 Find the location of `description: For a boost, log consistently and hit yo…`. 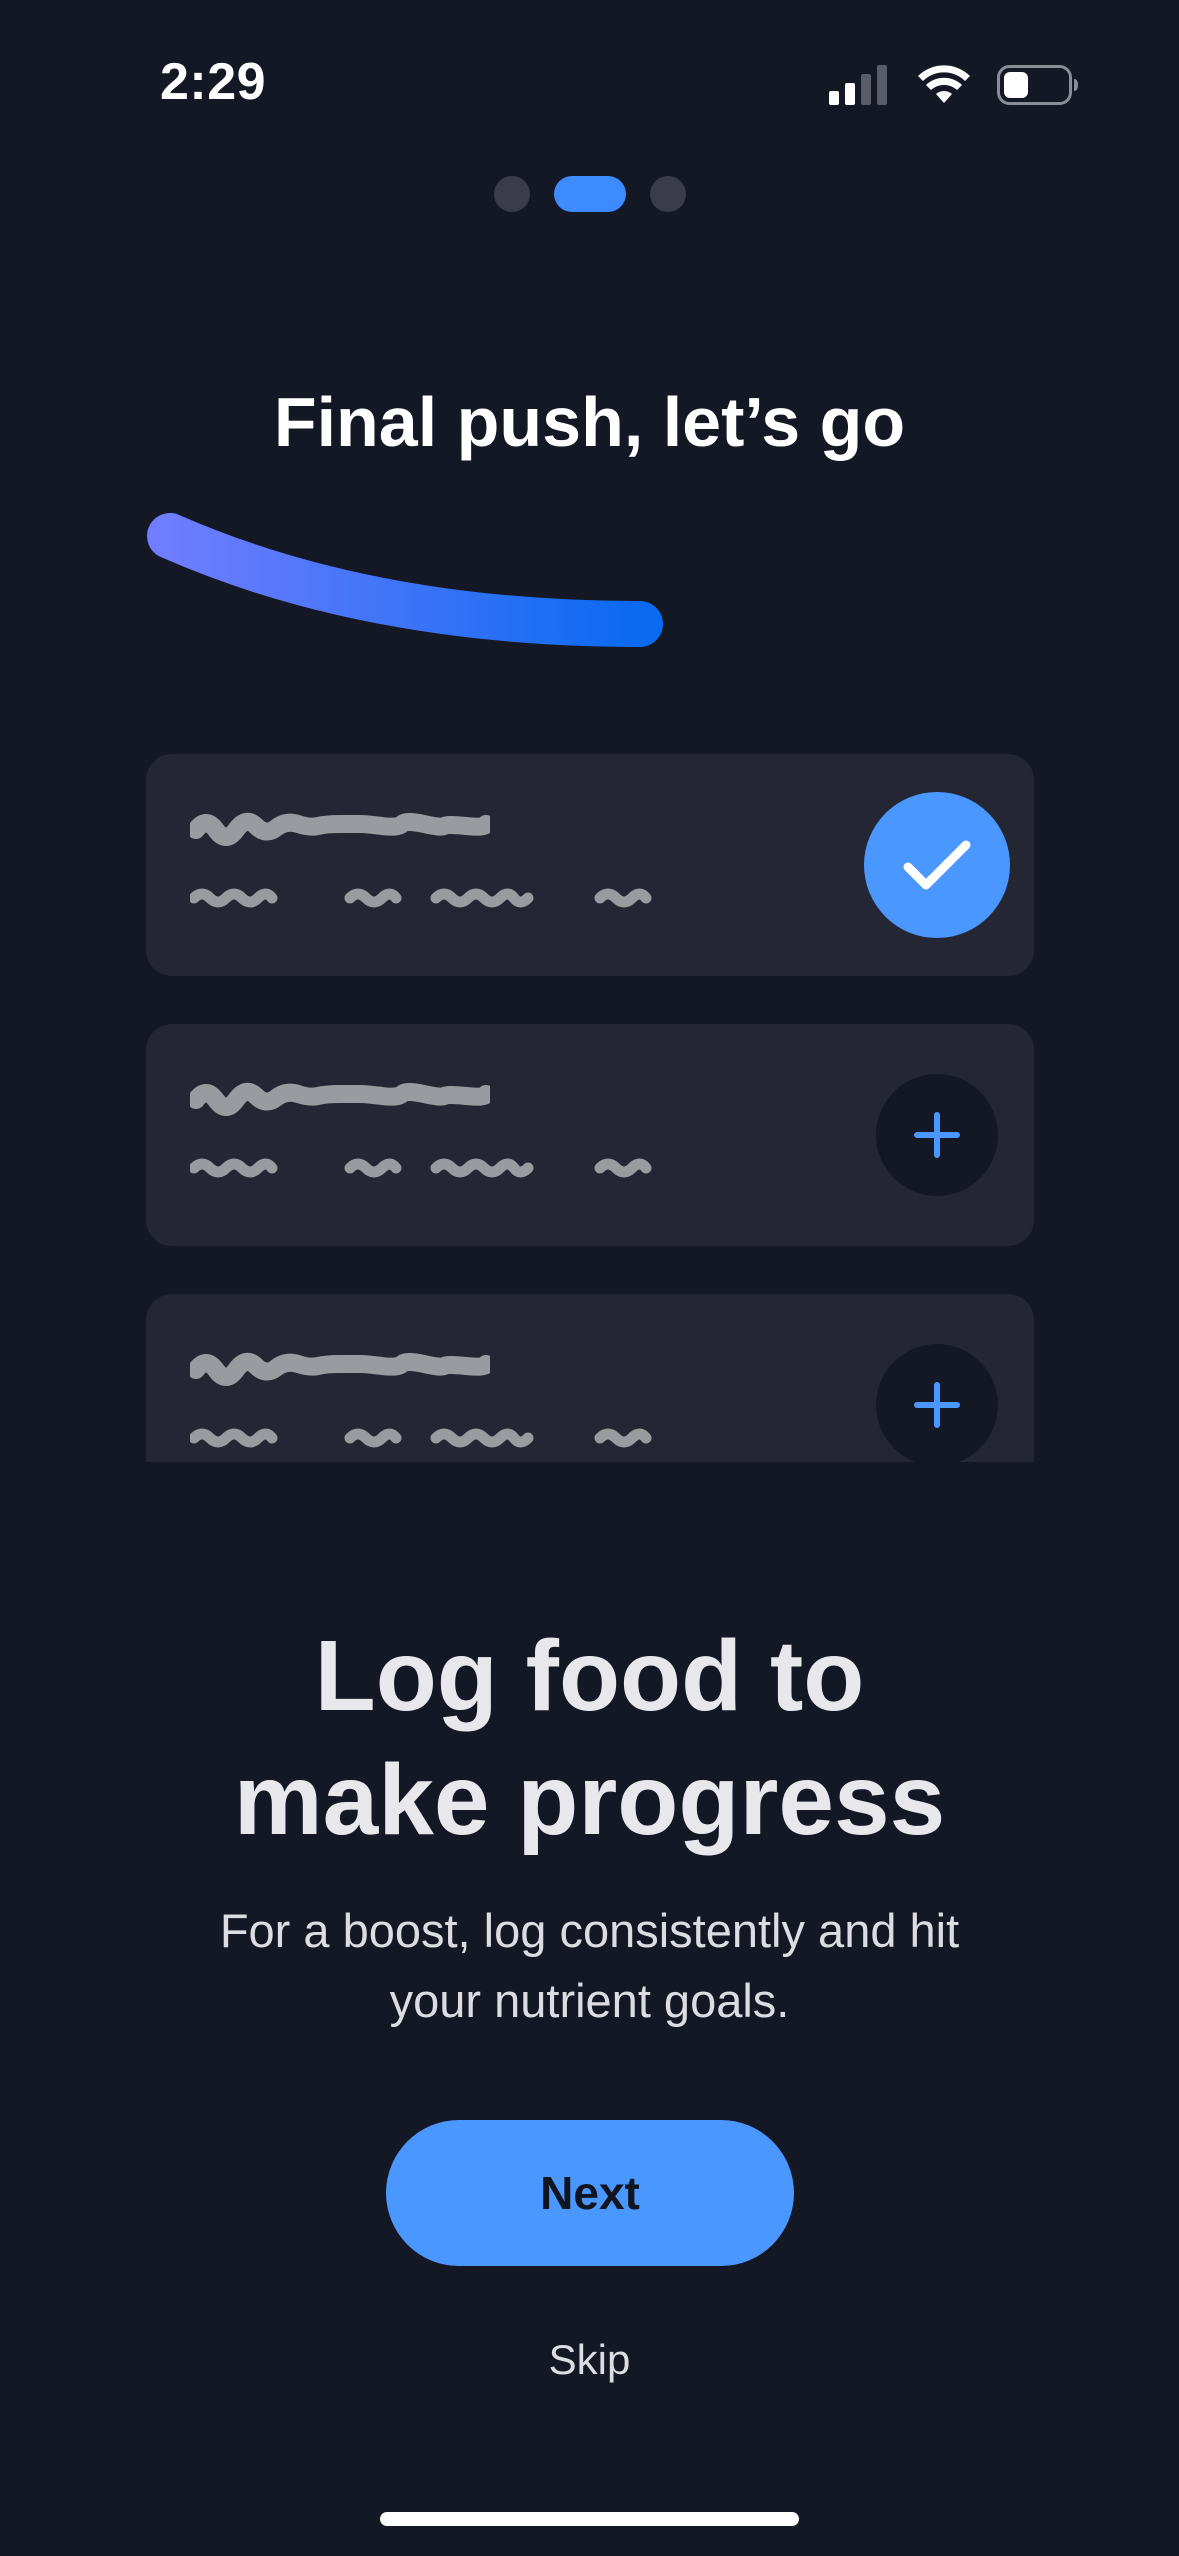

description: For a boost, log consistently and hit yo… is located at coordinates (589, 1965).